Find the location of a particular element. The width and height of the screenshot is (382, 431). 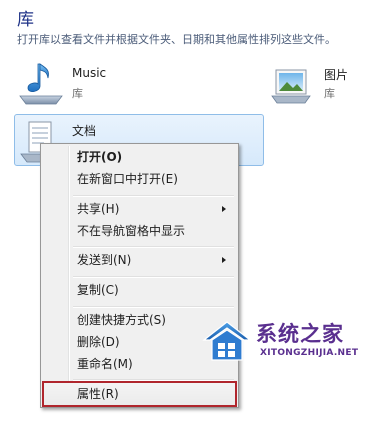

menu-item-label: 复制(C) is located at coordinates (98, 290).